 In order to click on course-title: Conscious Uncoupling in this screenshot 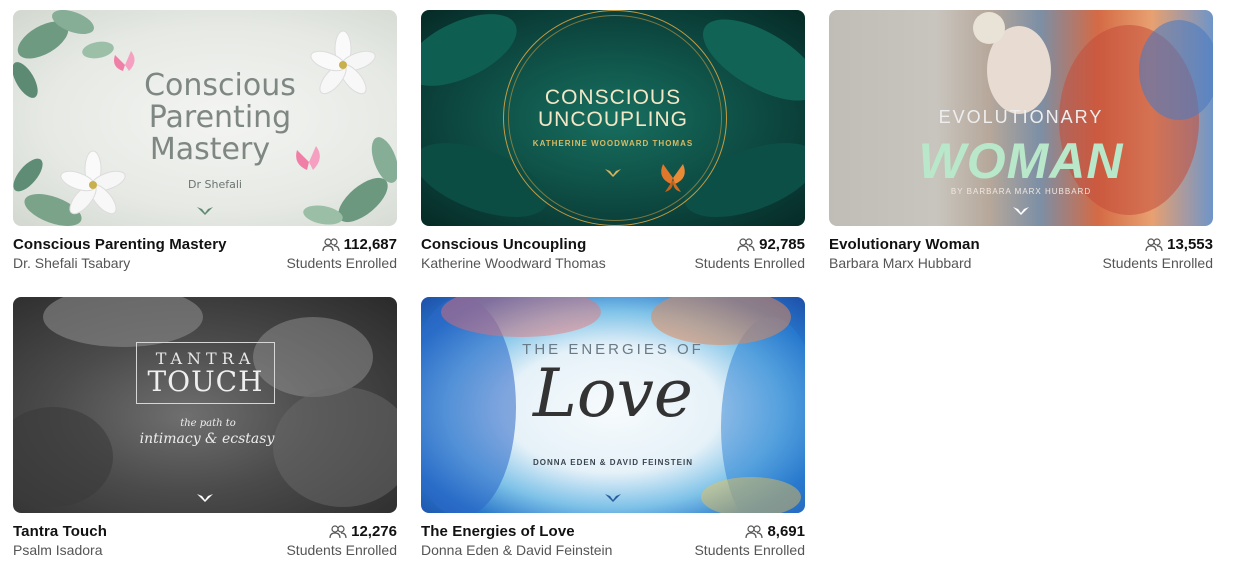, I will do `click(513, 245)`.